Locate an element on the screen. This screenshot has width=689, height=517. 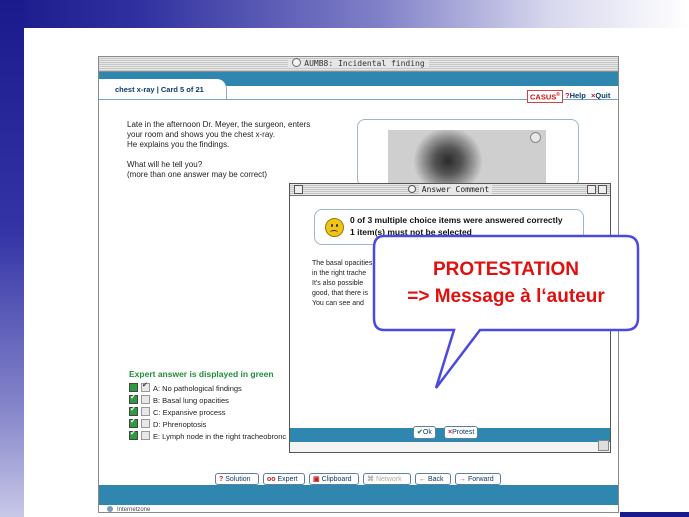
network-button: ⌘ Network is located at coordinates (387, 479).